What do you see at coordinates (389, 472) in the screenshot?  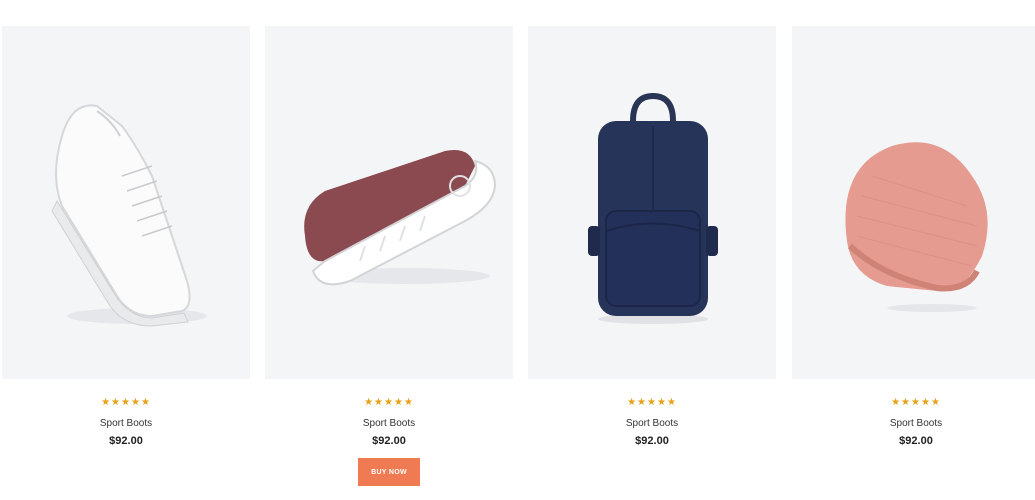 I see `buy-now-button: BUY NOW` at bounding box center [389, 472].